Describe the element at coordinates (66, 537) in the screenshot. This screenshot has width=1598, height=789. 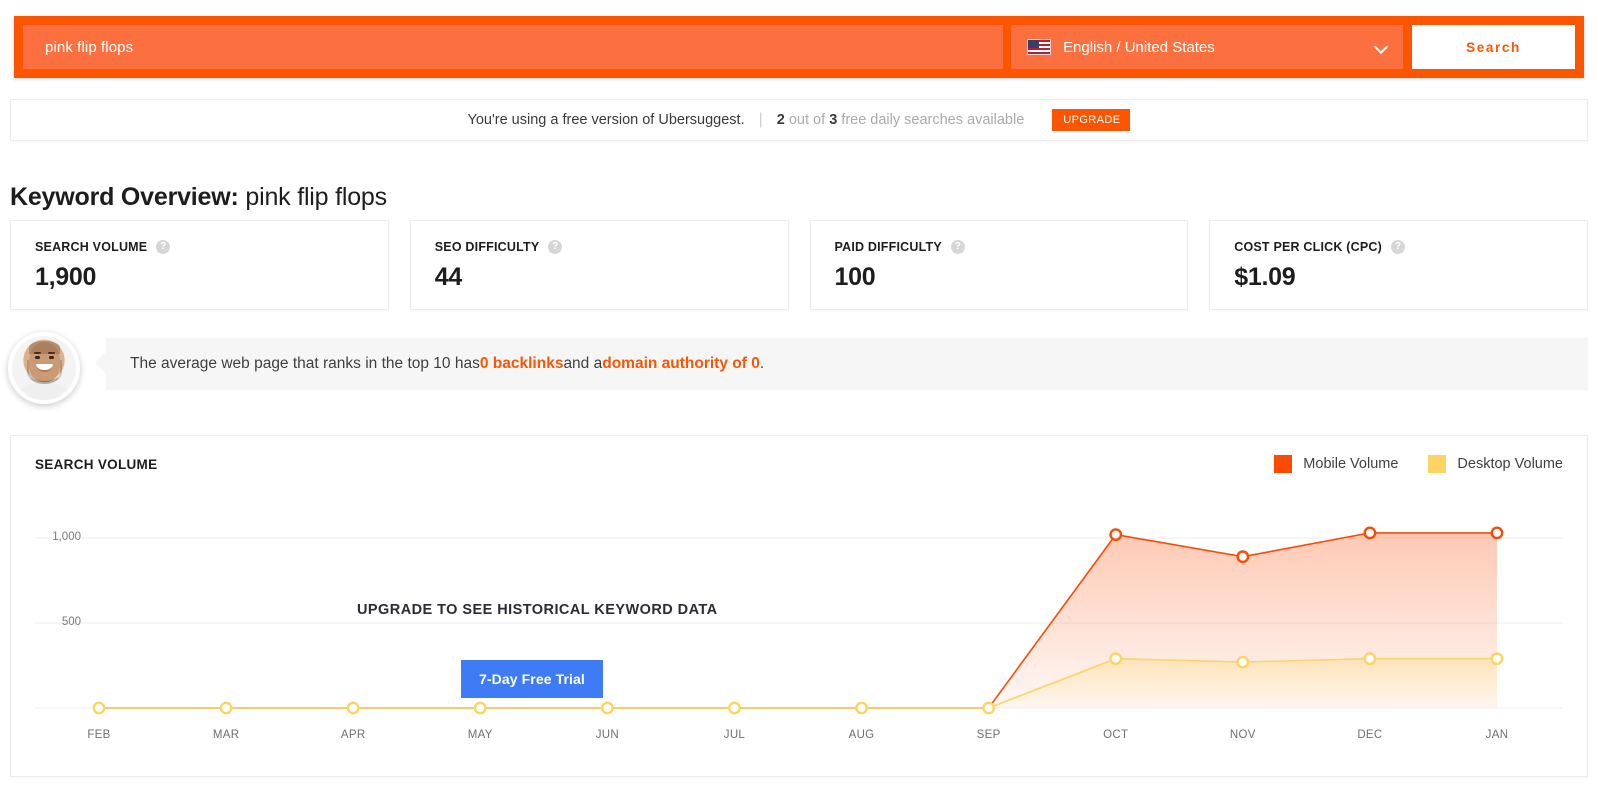
I see `y-axis-tick: 1,000` at that location.